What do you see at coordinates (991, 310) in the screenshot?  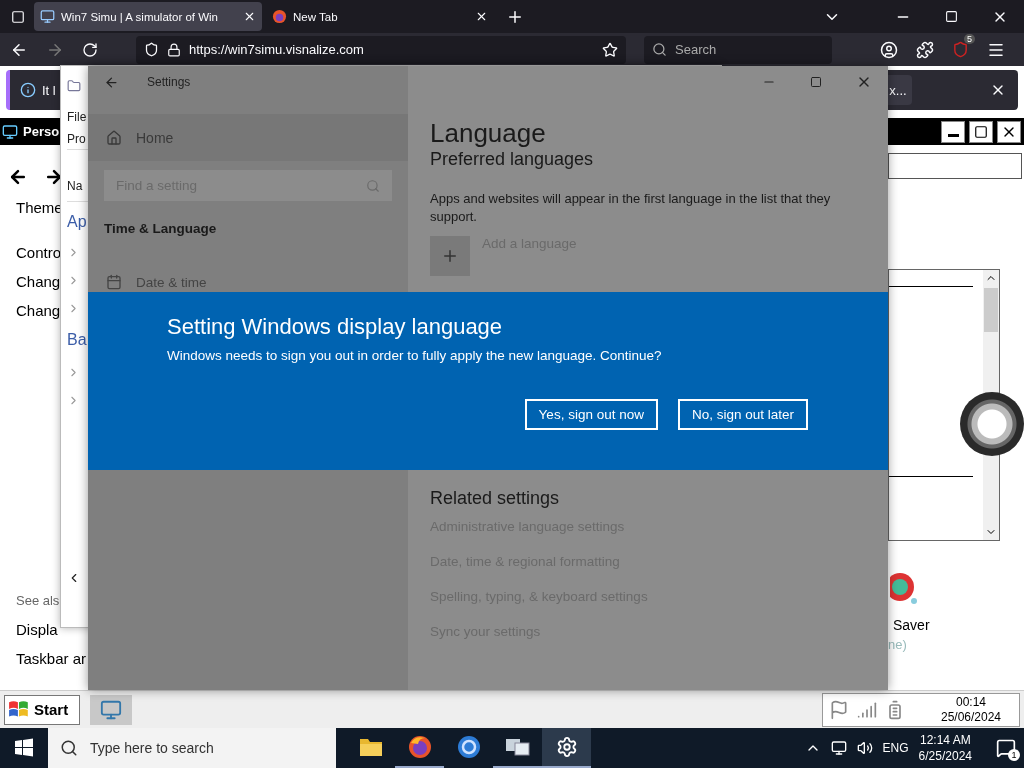 I see `scroll-thumb` at bounding box center [991, 310].